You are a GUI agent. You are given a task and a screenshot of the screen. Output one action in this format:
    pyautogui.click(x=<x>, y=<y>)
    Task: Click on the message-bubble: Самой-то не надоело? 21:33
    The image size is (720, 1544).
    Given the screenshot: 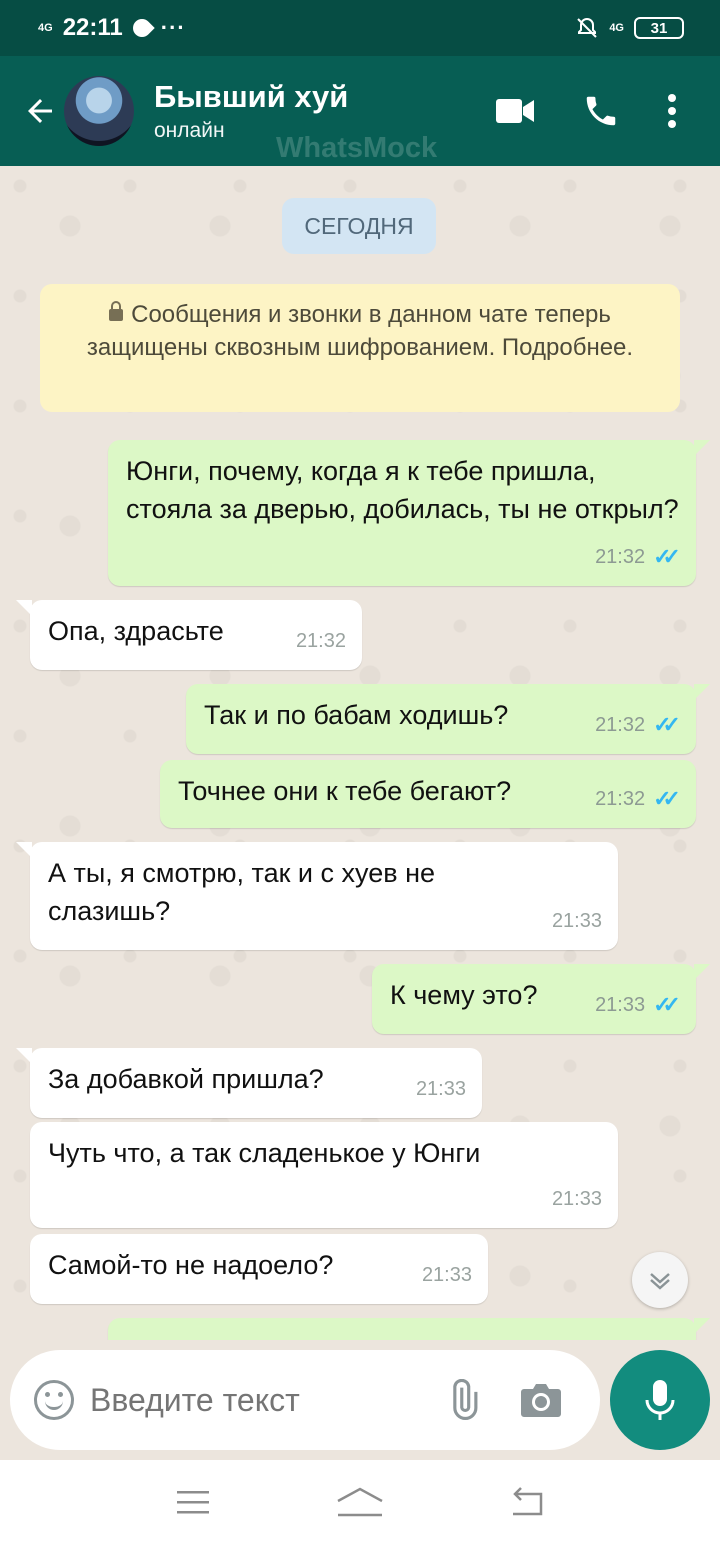 What is the action you would take?
    pyautogui.click(x=259, y=1269)
    